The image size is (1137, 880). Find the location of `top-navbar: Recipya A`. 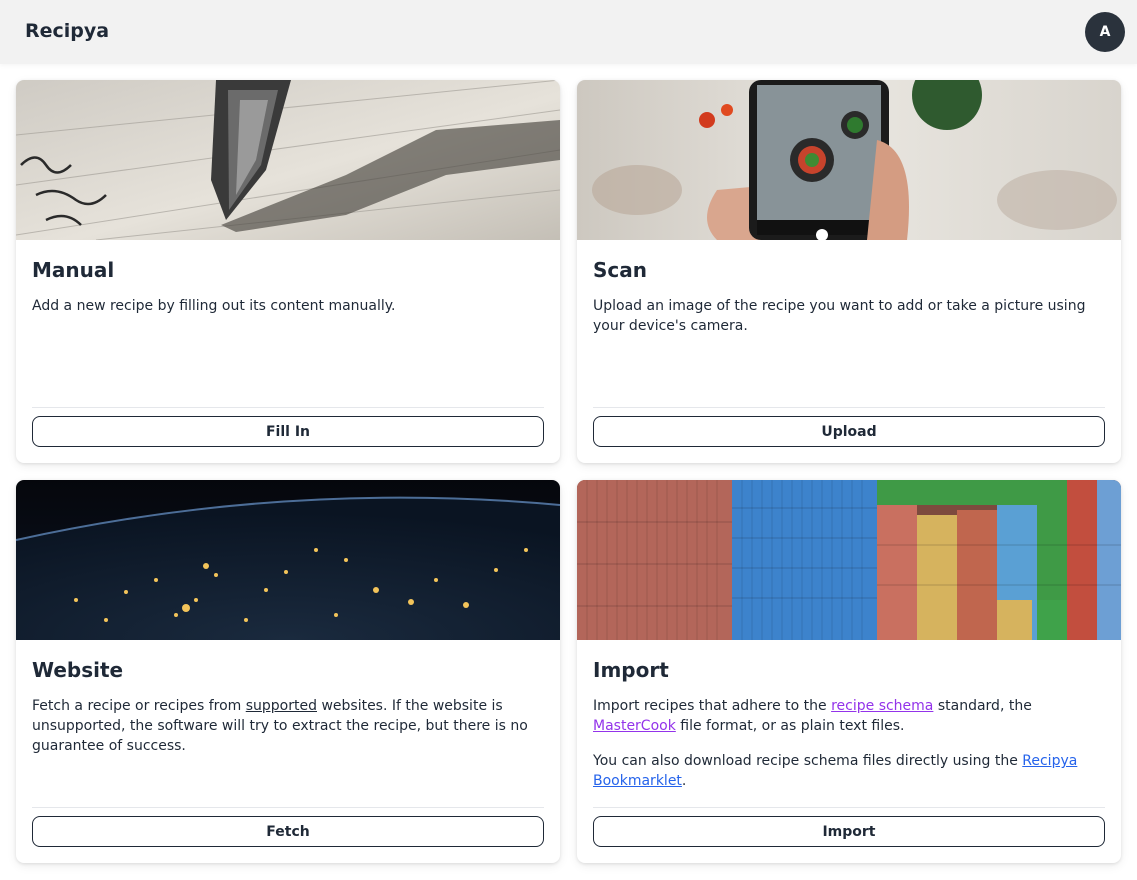

top-navbar: Recipya A is located at coordinates (568, 32).